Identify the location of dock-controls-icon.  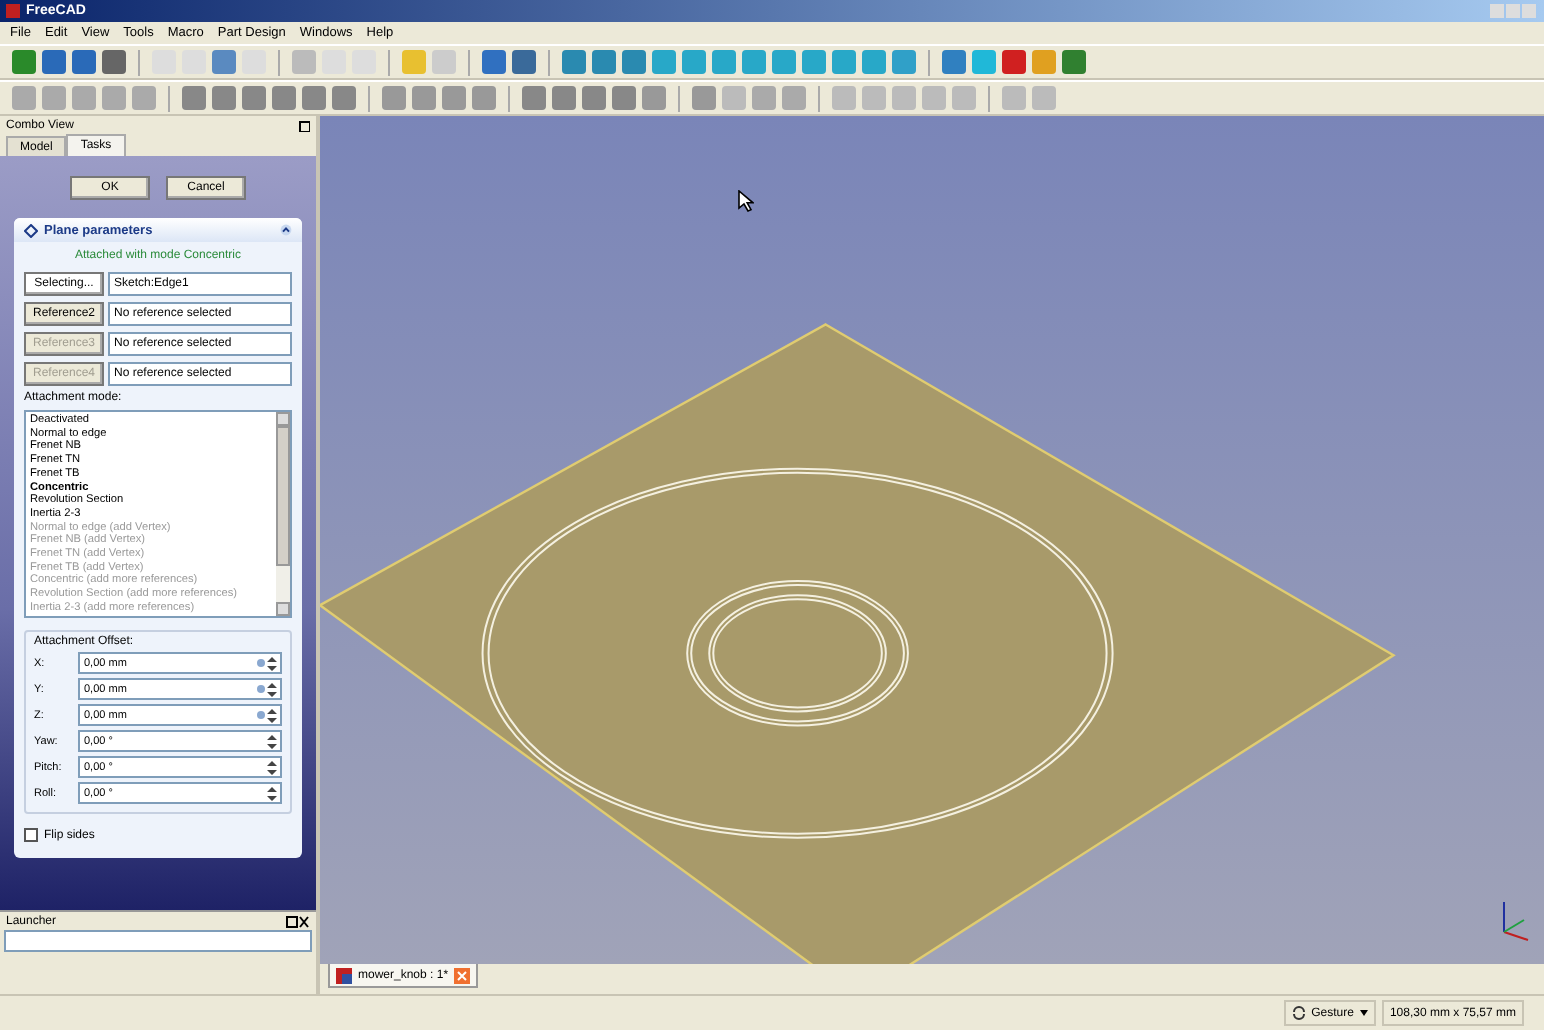
(298, 921).